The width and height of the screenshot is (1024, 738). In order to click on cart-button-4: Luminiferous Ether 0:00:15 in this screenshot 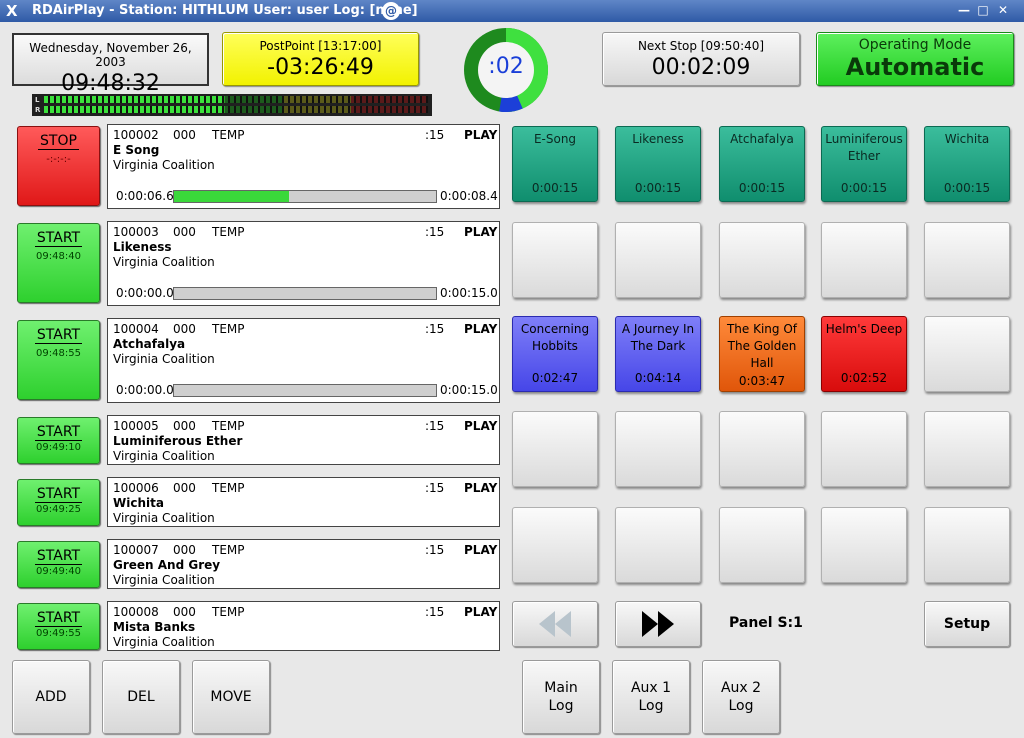, I will do `click(864, 164)`.